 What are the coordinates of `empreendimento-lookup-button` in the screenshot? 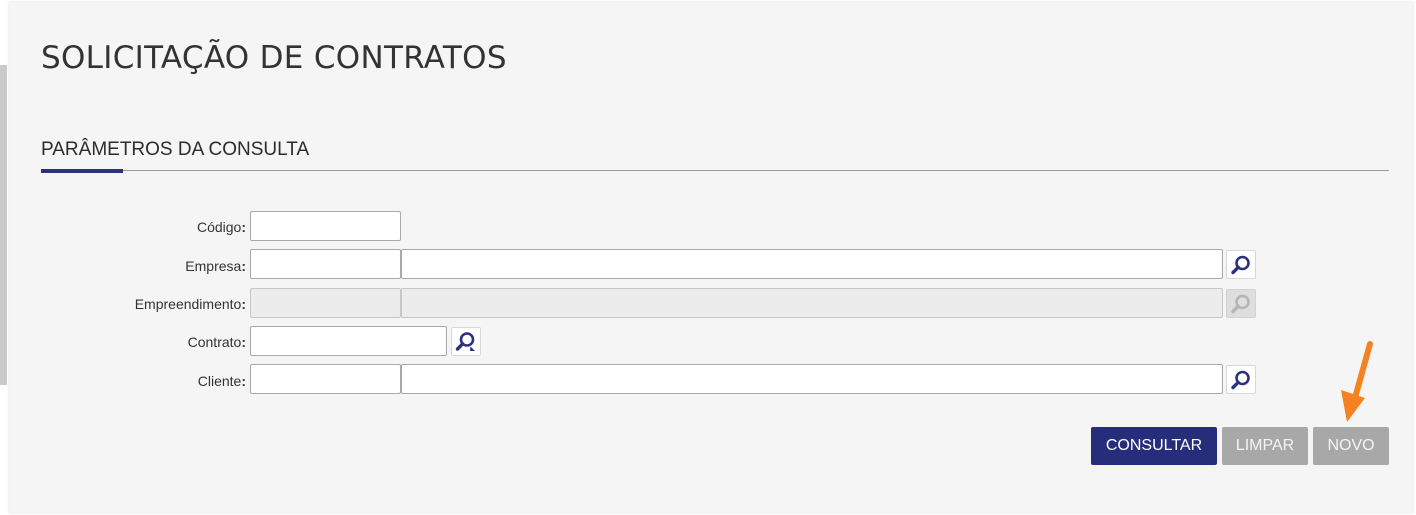 It's located at (1241, 303).